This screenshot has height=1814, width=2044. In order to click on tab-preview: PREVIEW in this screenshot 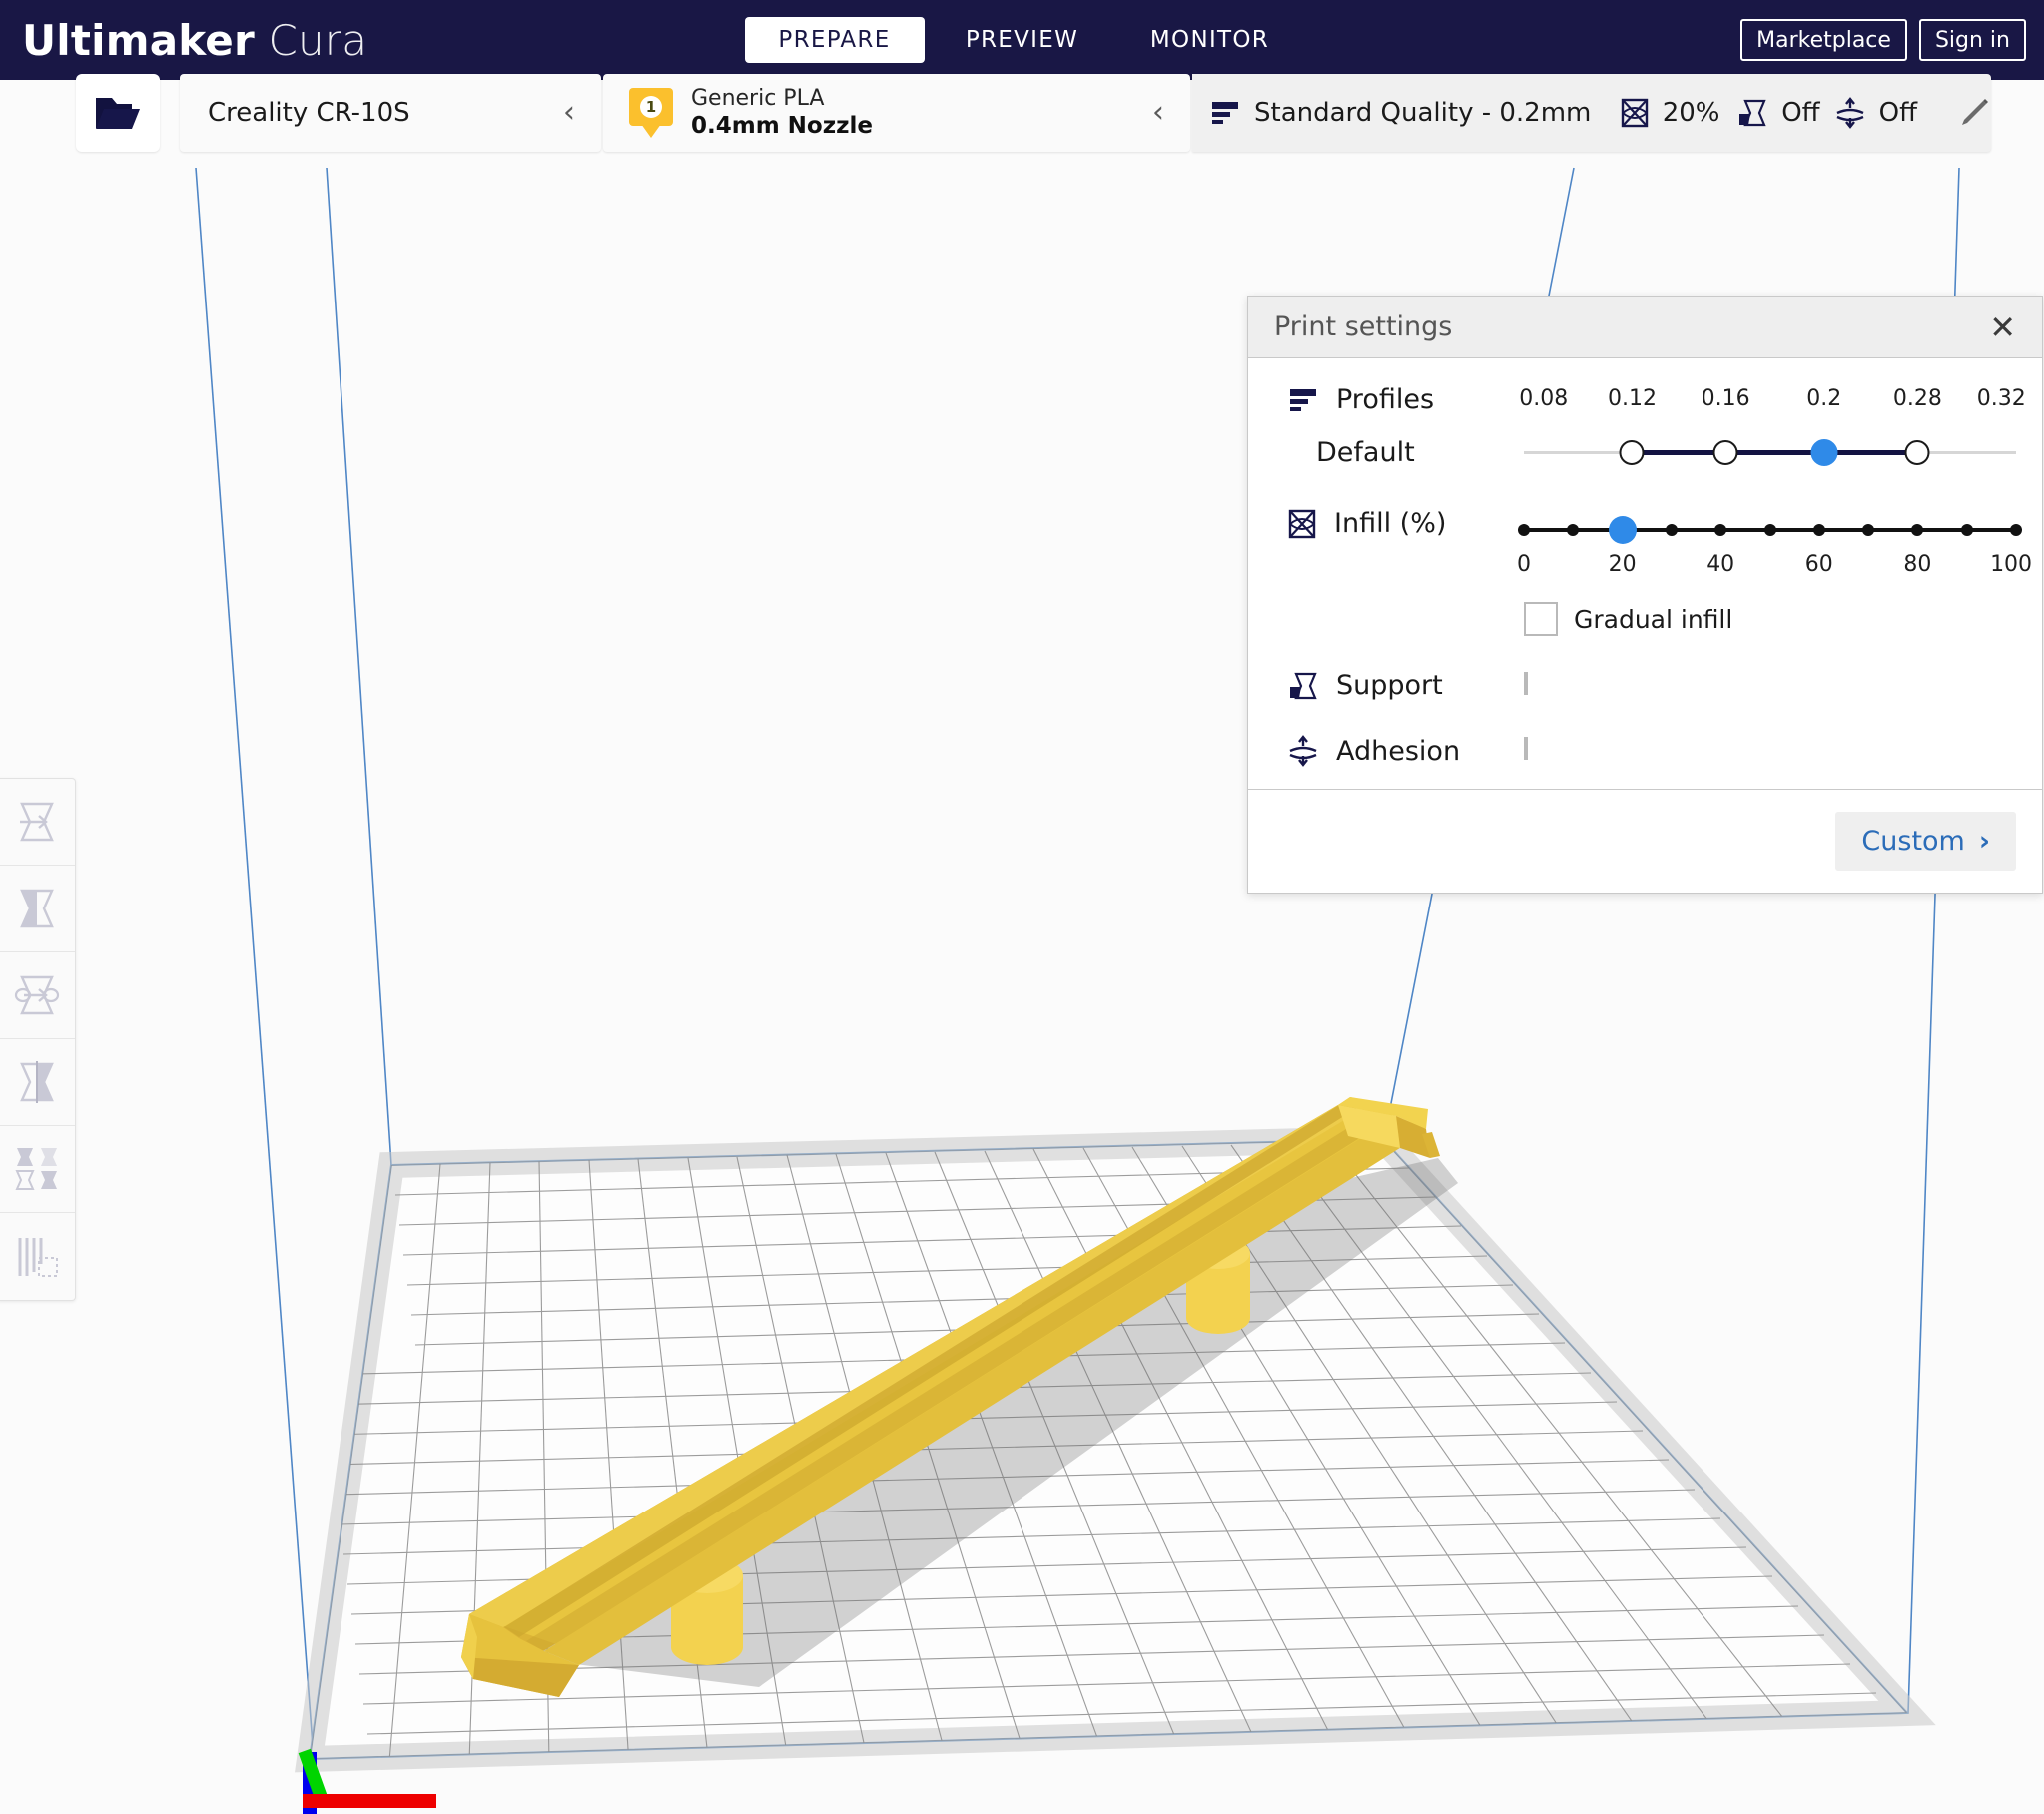, I will do `click(1022, 40)`.